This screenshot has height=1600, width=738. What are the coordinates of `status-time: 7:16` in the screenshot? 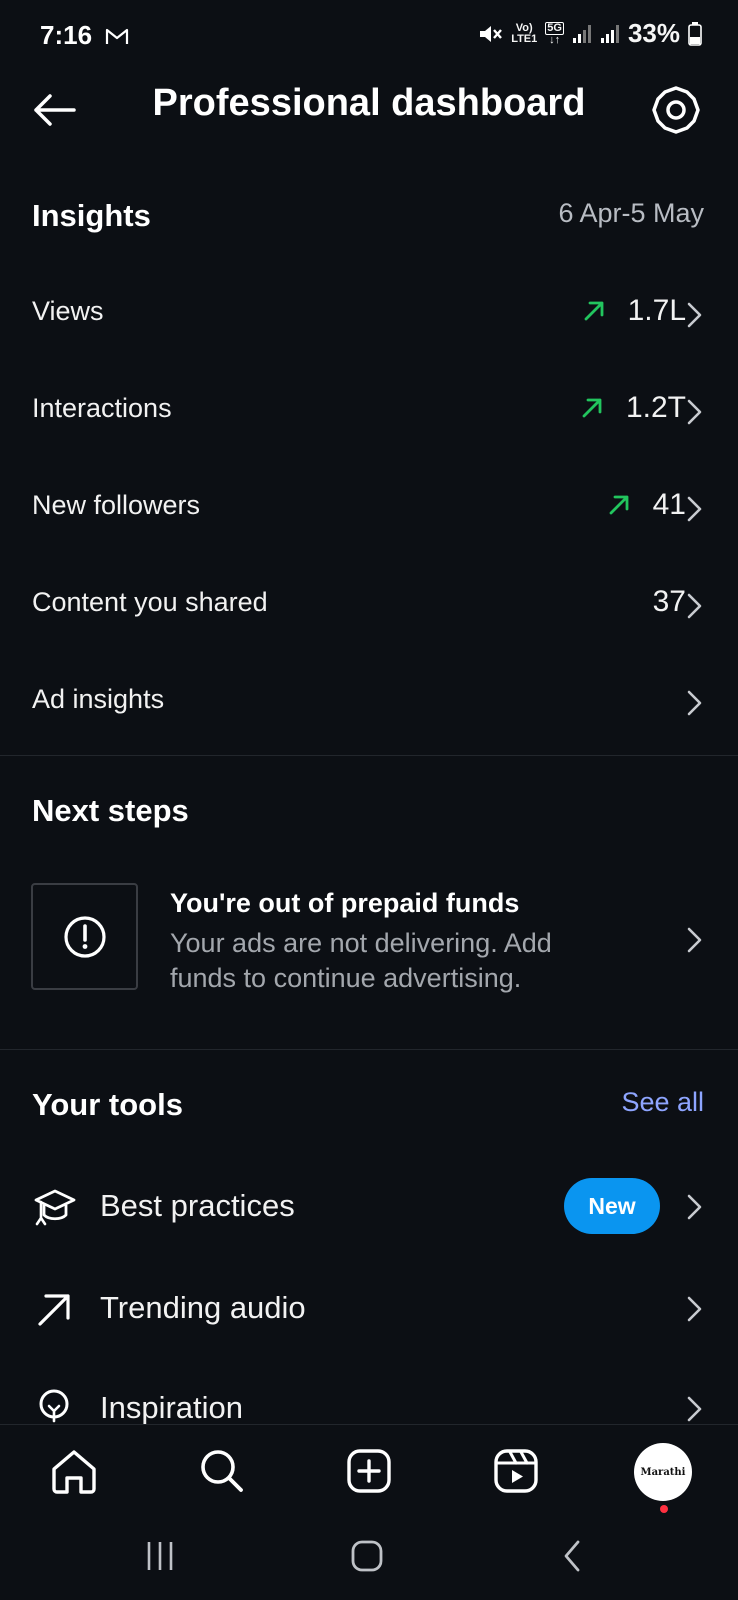 It's located at (84, 35).